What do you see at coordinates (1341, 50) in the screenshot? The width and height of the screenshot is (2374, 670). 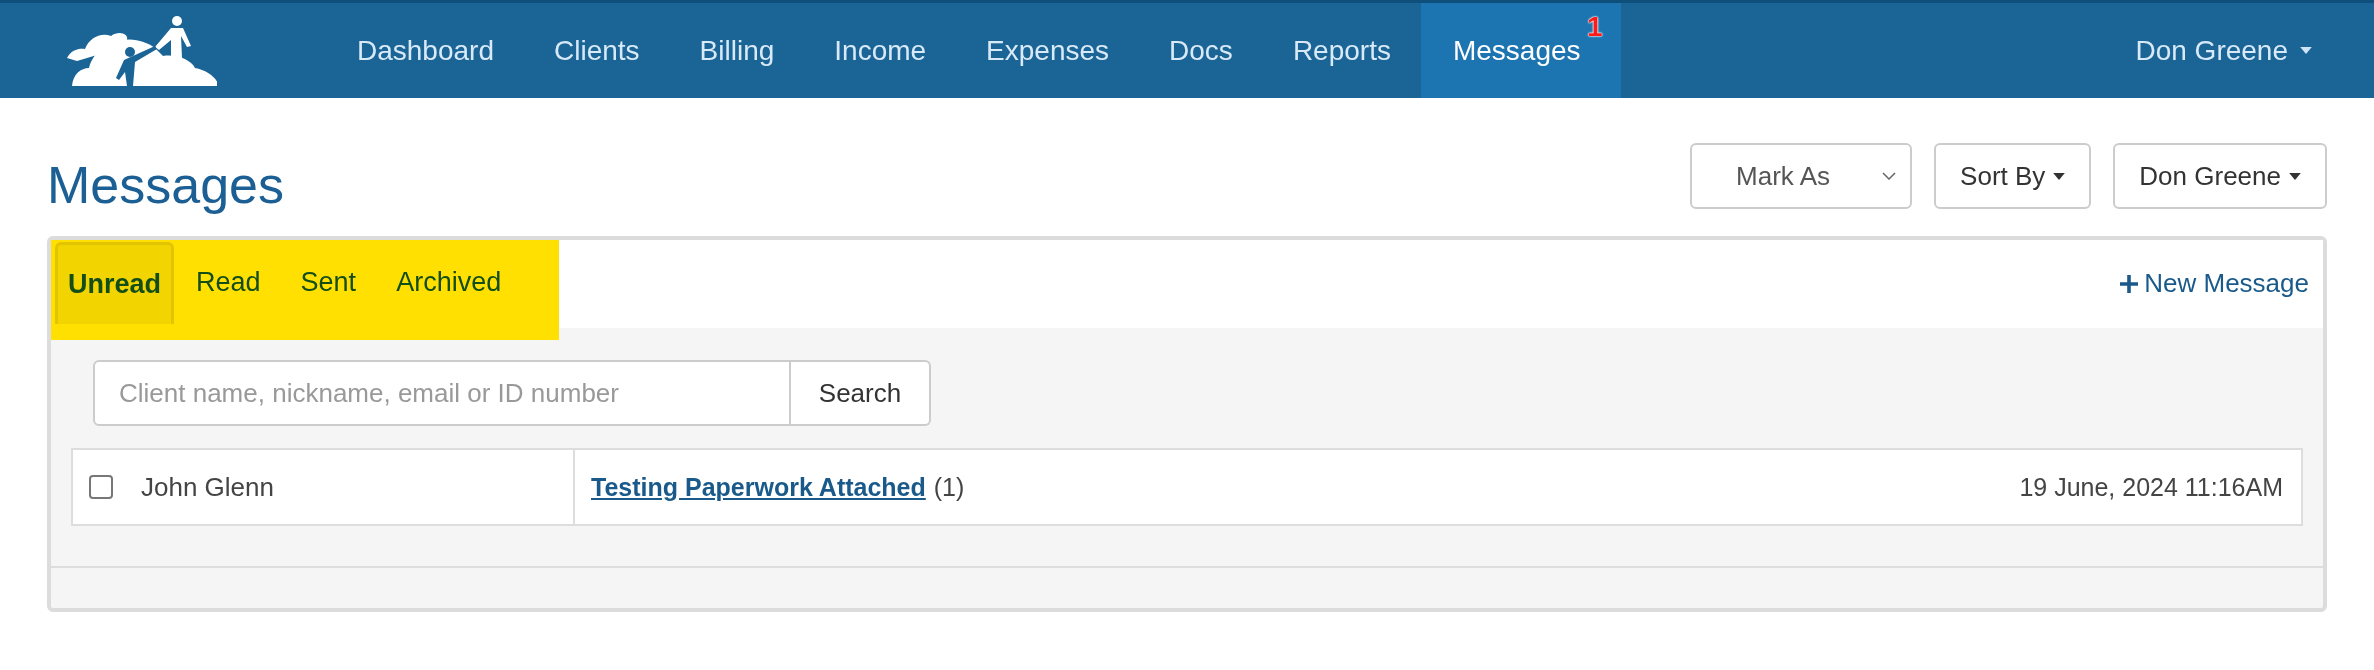 I see `nav-item: Reports` at bounding box center [1341, 50].